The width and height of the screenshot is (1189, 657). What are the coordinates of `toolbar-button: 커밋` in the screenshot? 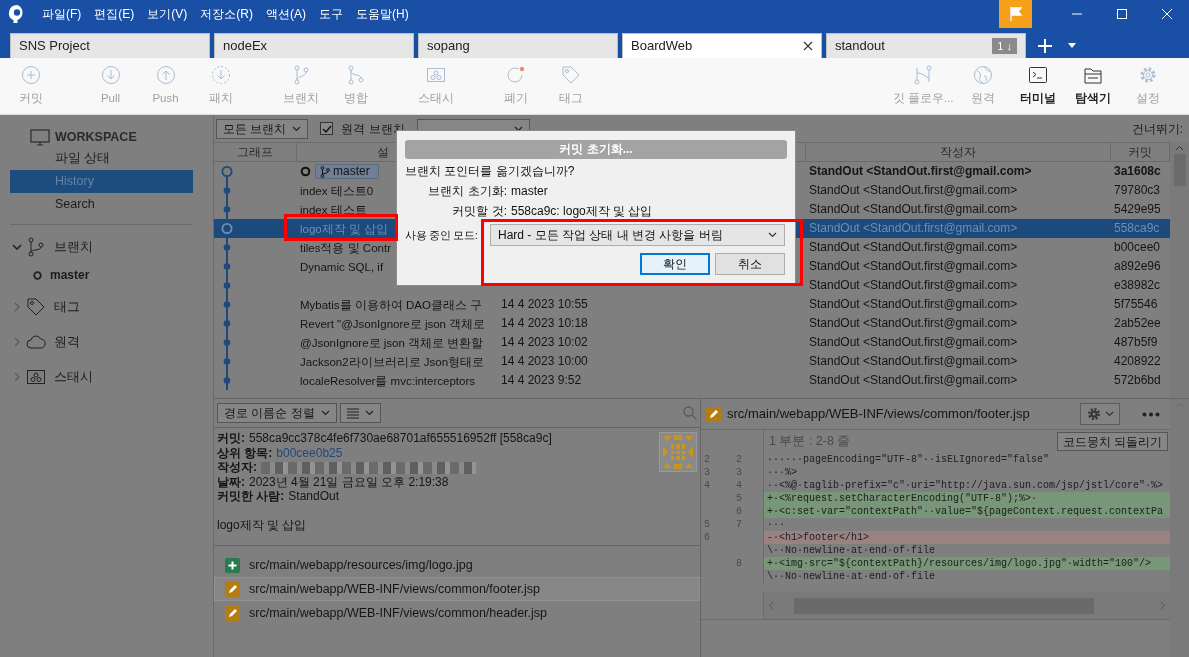 It's located at (30, 86).